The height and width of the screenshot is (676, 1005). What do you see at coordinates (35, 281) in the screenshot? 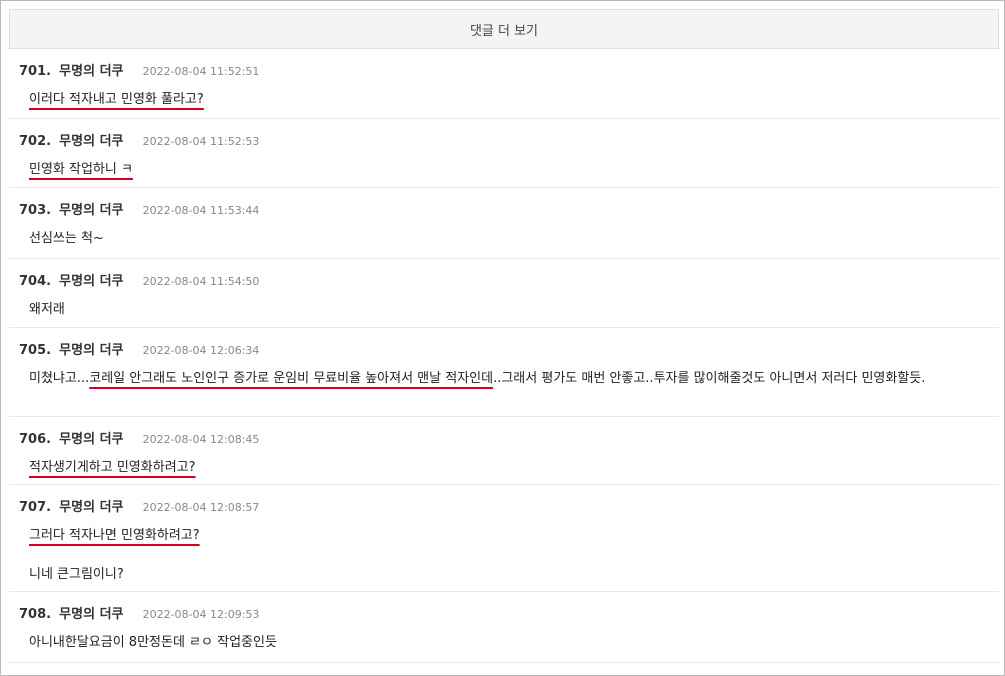
I see `comment-number: 704.` at bounding box center [35, 281].